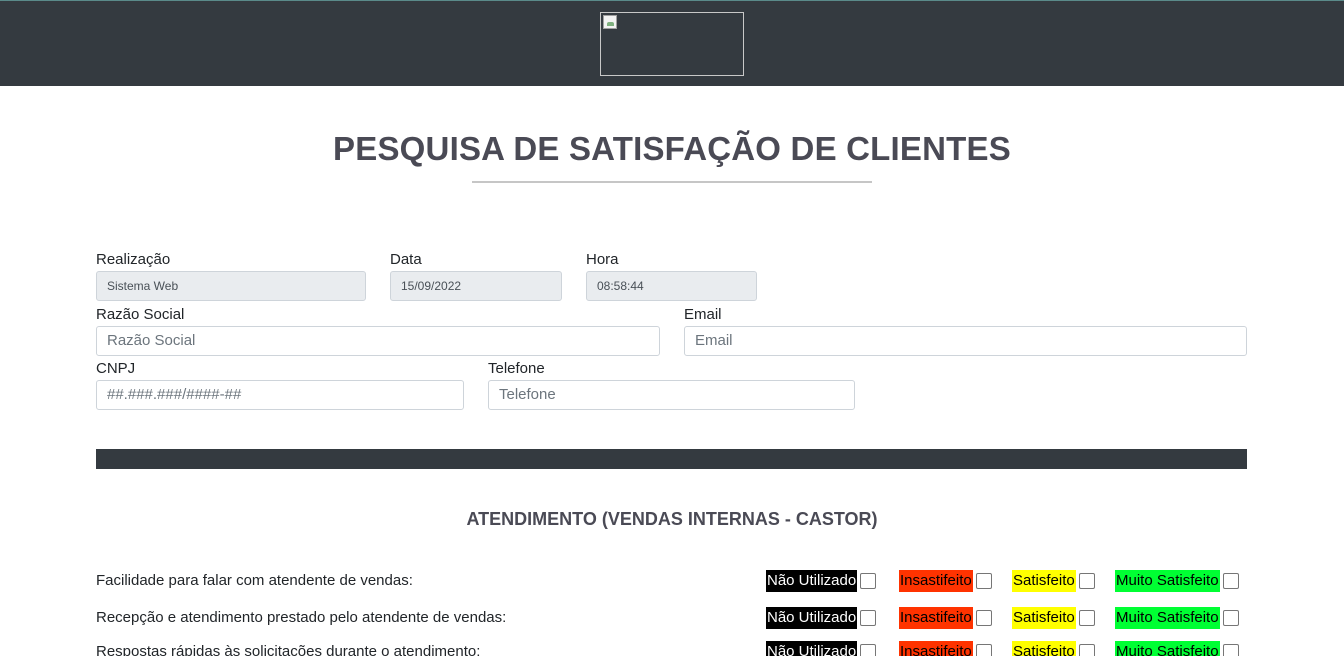 Image resolution: width=1344 pixels, height=656 pixels. I want to click on hora-field: 08:58:44, so click(671, 286).